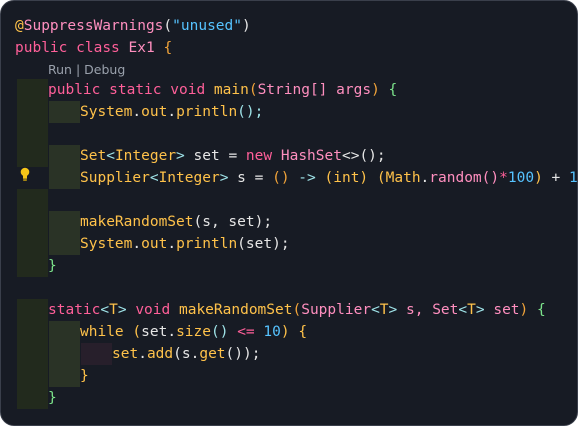 This screenshot has height=426, width=578. Describe the element at coordinates (231, 90) in the screenshot. I see `method-name: main` at that location.